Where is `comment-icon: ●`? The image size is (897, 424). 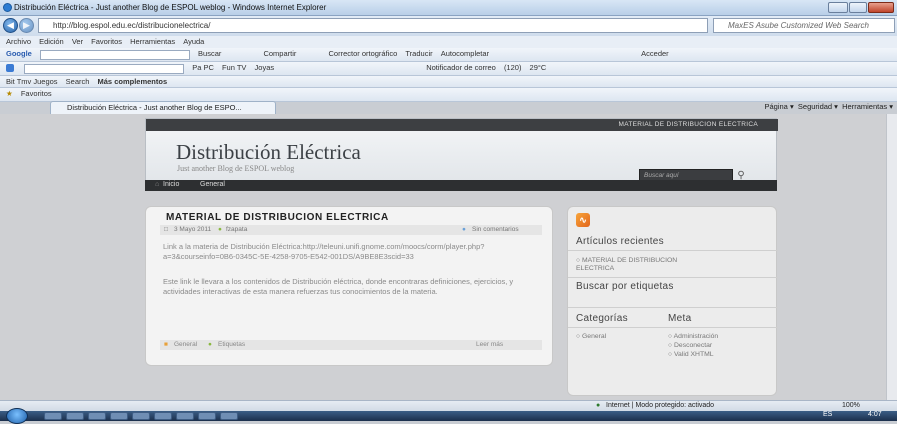 comment-icon: ● is located at coordinates (464, 229).